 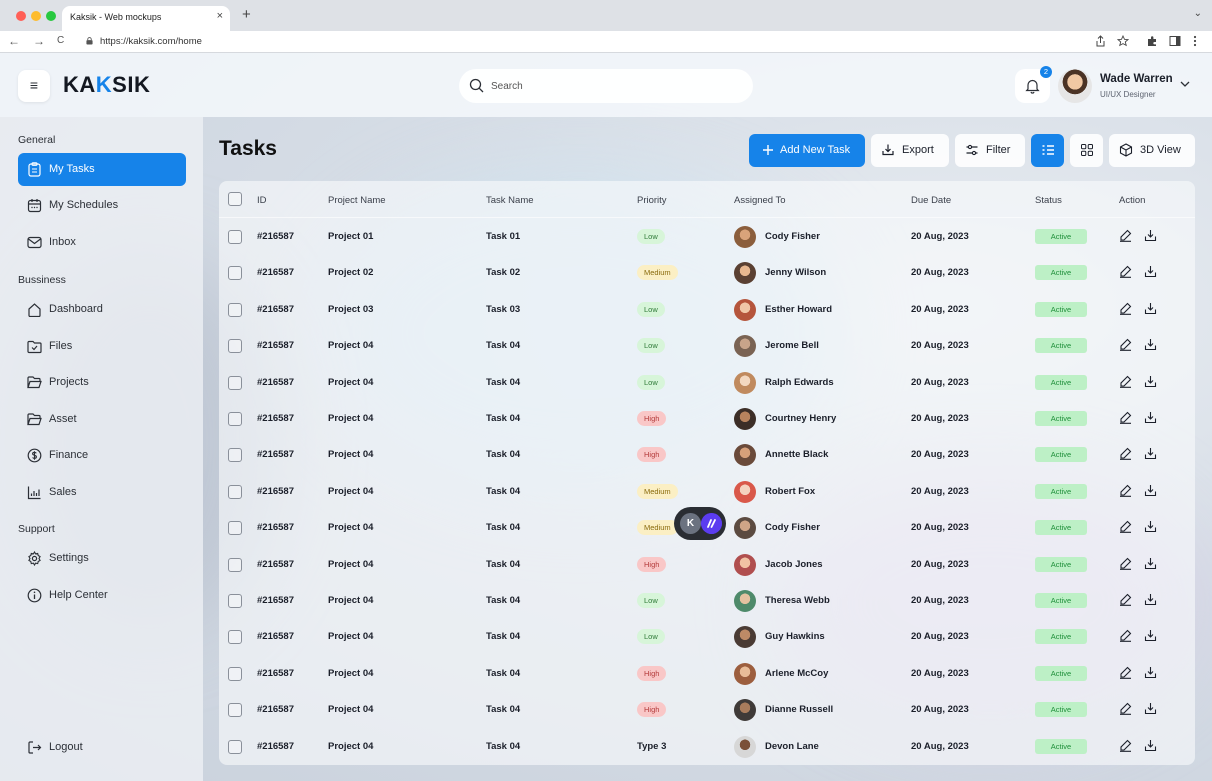 I want to click on sidebar-item-help-center: Help Center, so click(x=102, y=595).